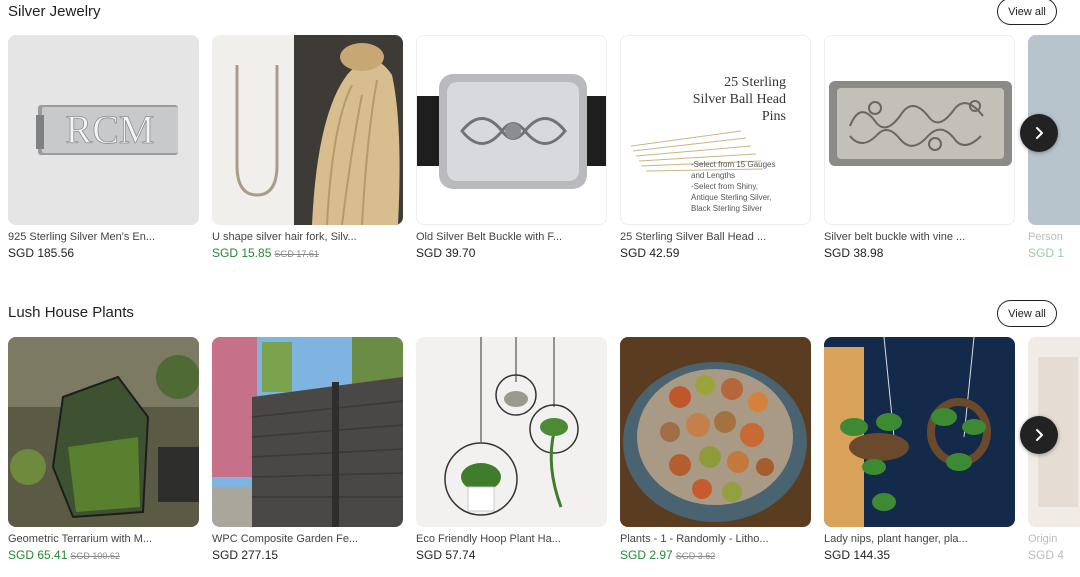  I want to click on product-price: SGD 38.98, so click(919, 253).